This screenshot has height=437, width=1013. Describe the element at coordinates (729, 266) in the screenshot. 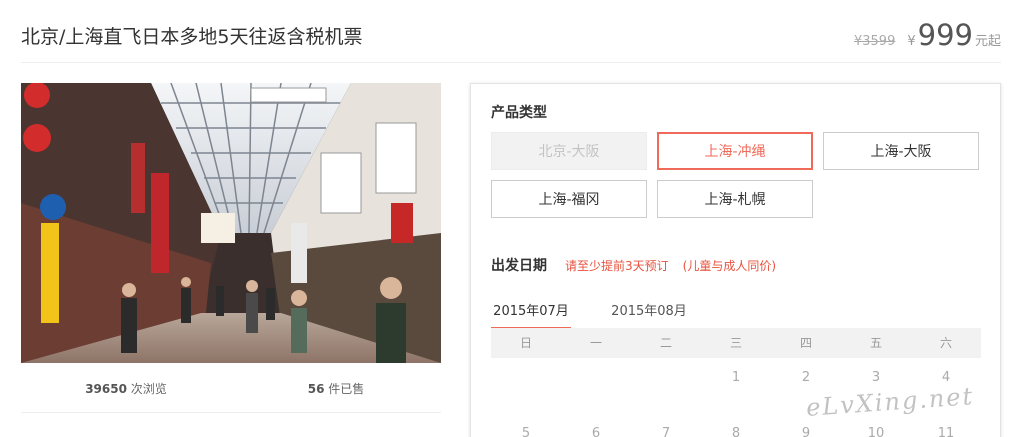

I see `child-price-note: (儿童与成人同价)` at that location.